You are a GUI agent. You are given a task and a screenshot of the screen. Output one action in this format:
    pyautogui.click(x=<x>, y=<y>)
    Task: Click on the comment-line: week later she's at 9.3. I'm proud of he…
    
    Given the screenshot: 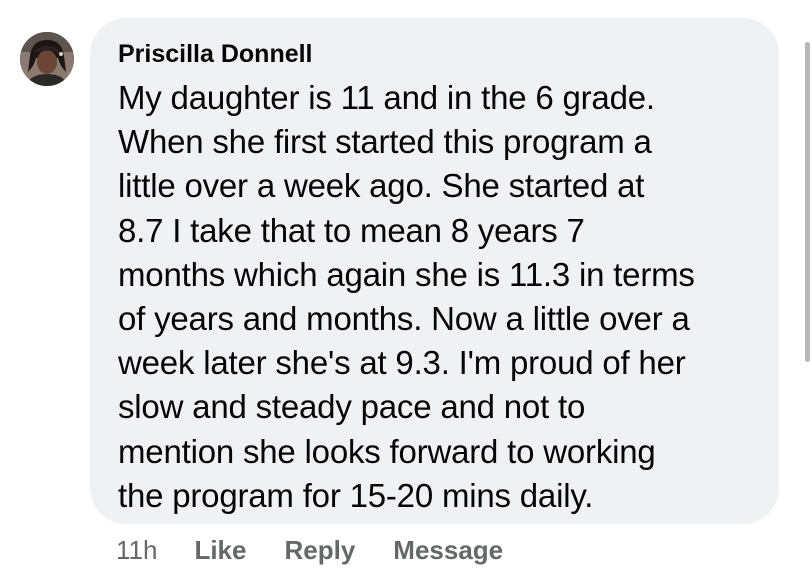 What is the action you would take?
    pyautogui.click(x=402, y=363)
    